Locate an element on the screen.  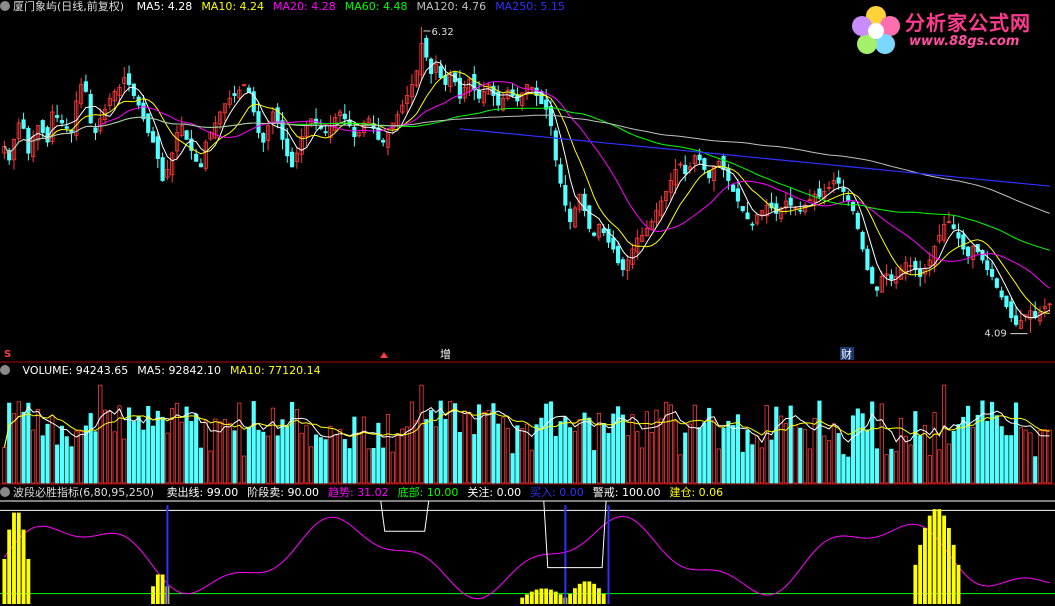
logo-url: www.88gs.com is located at coordinates (964, 41).